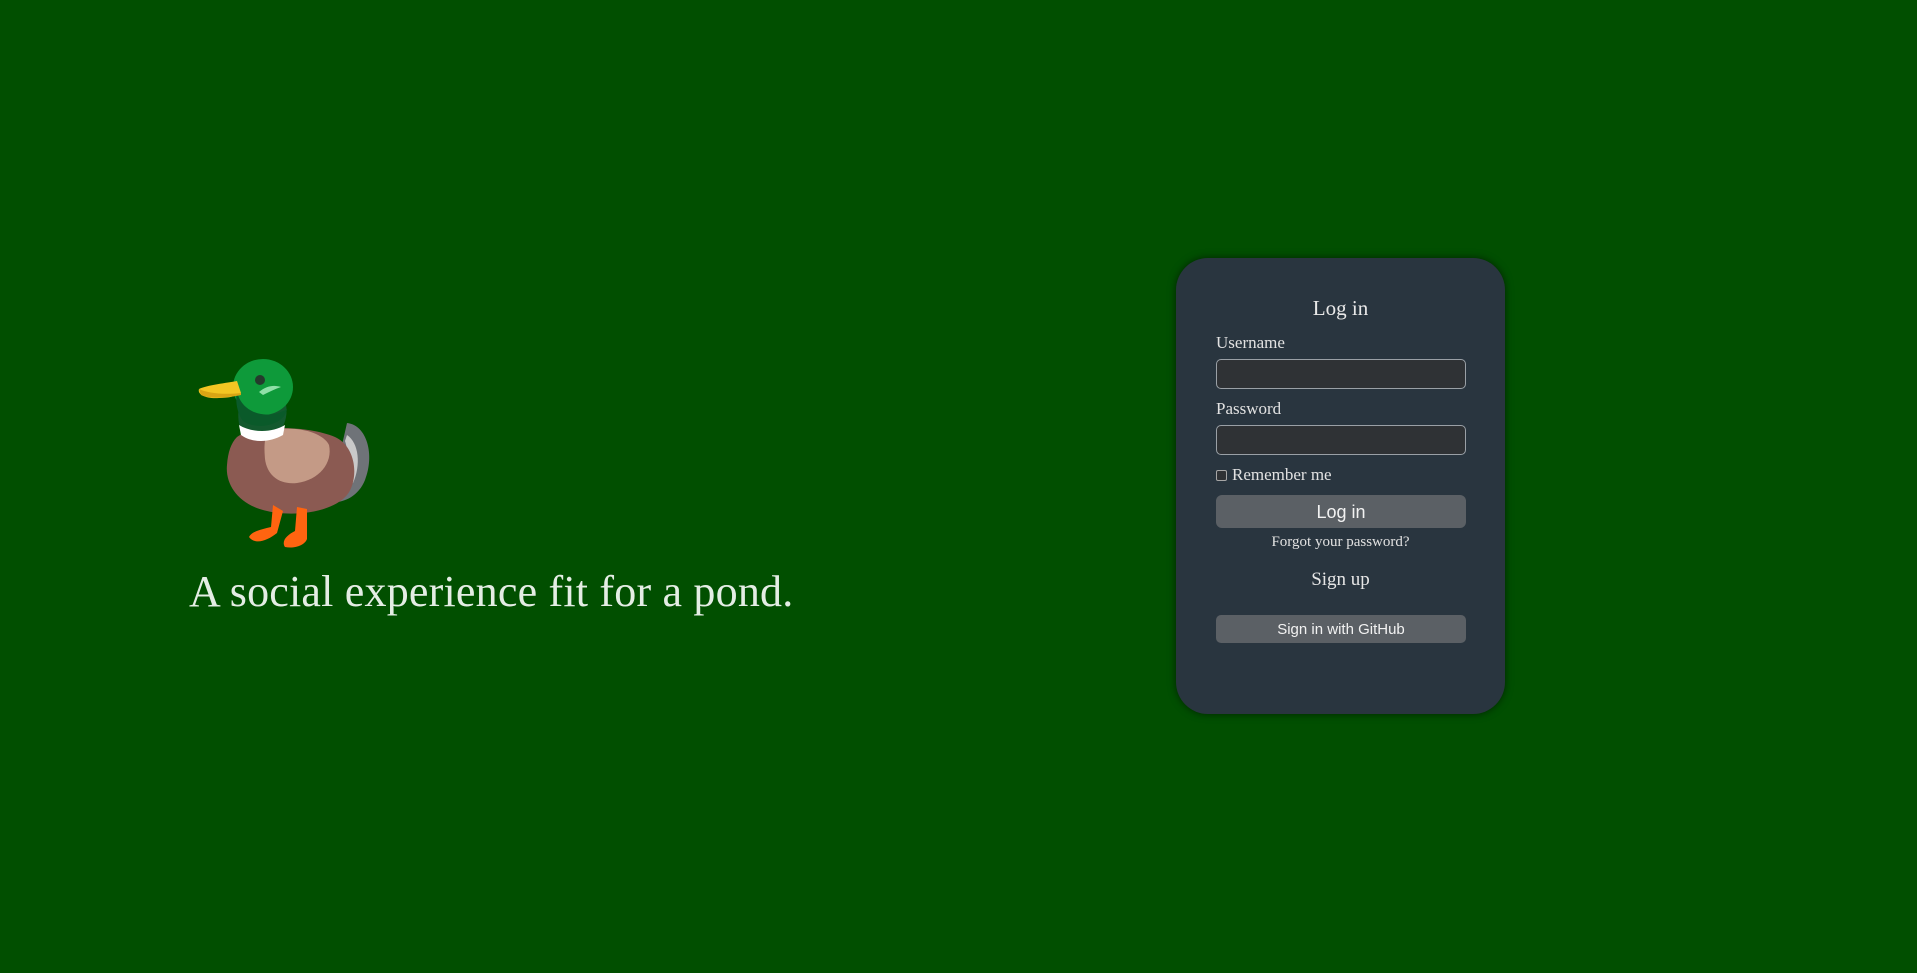  Describe the element at coordinates (1221, 475) in the screenshot. I see `remember-me-checkbox` at that location.